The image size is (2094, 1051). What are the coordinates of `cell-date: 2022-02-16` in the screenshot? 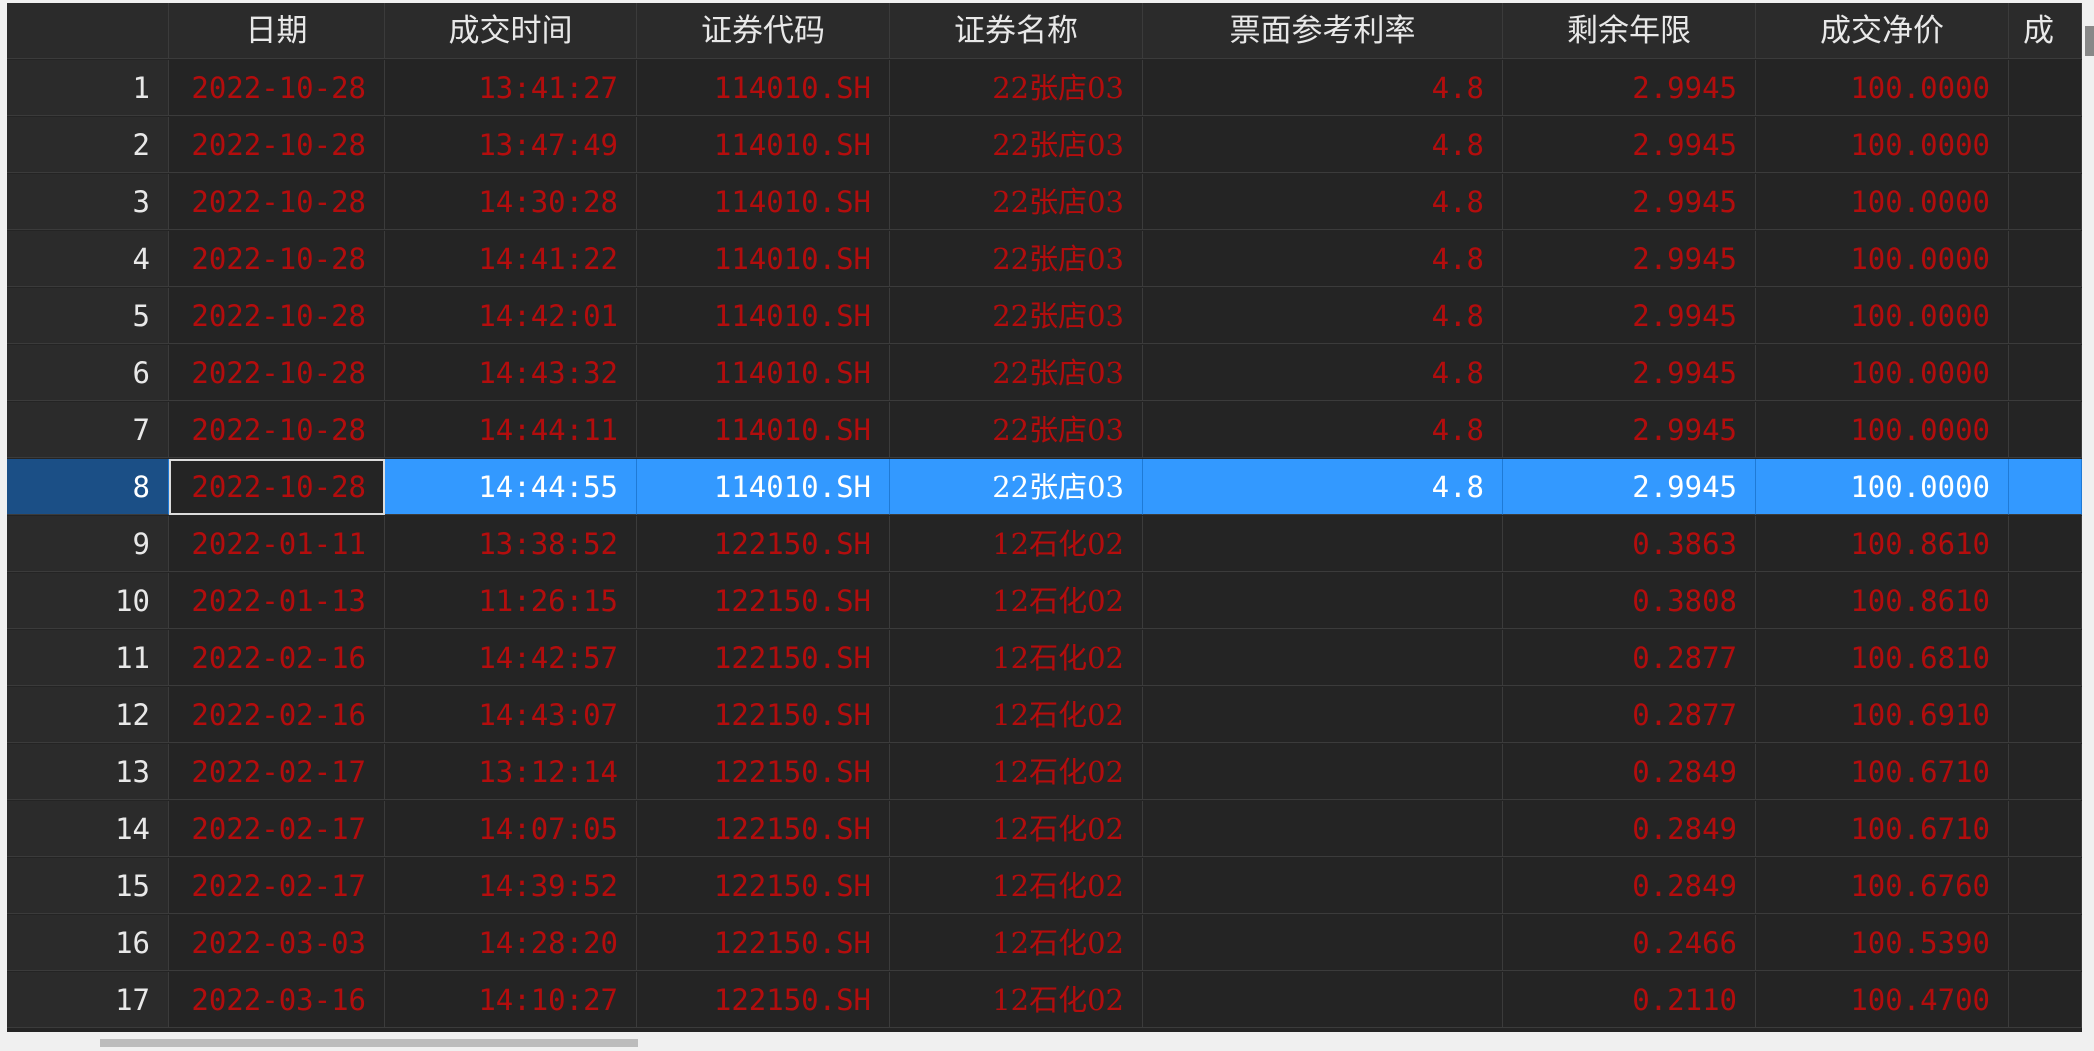 It's located at (277, 658).